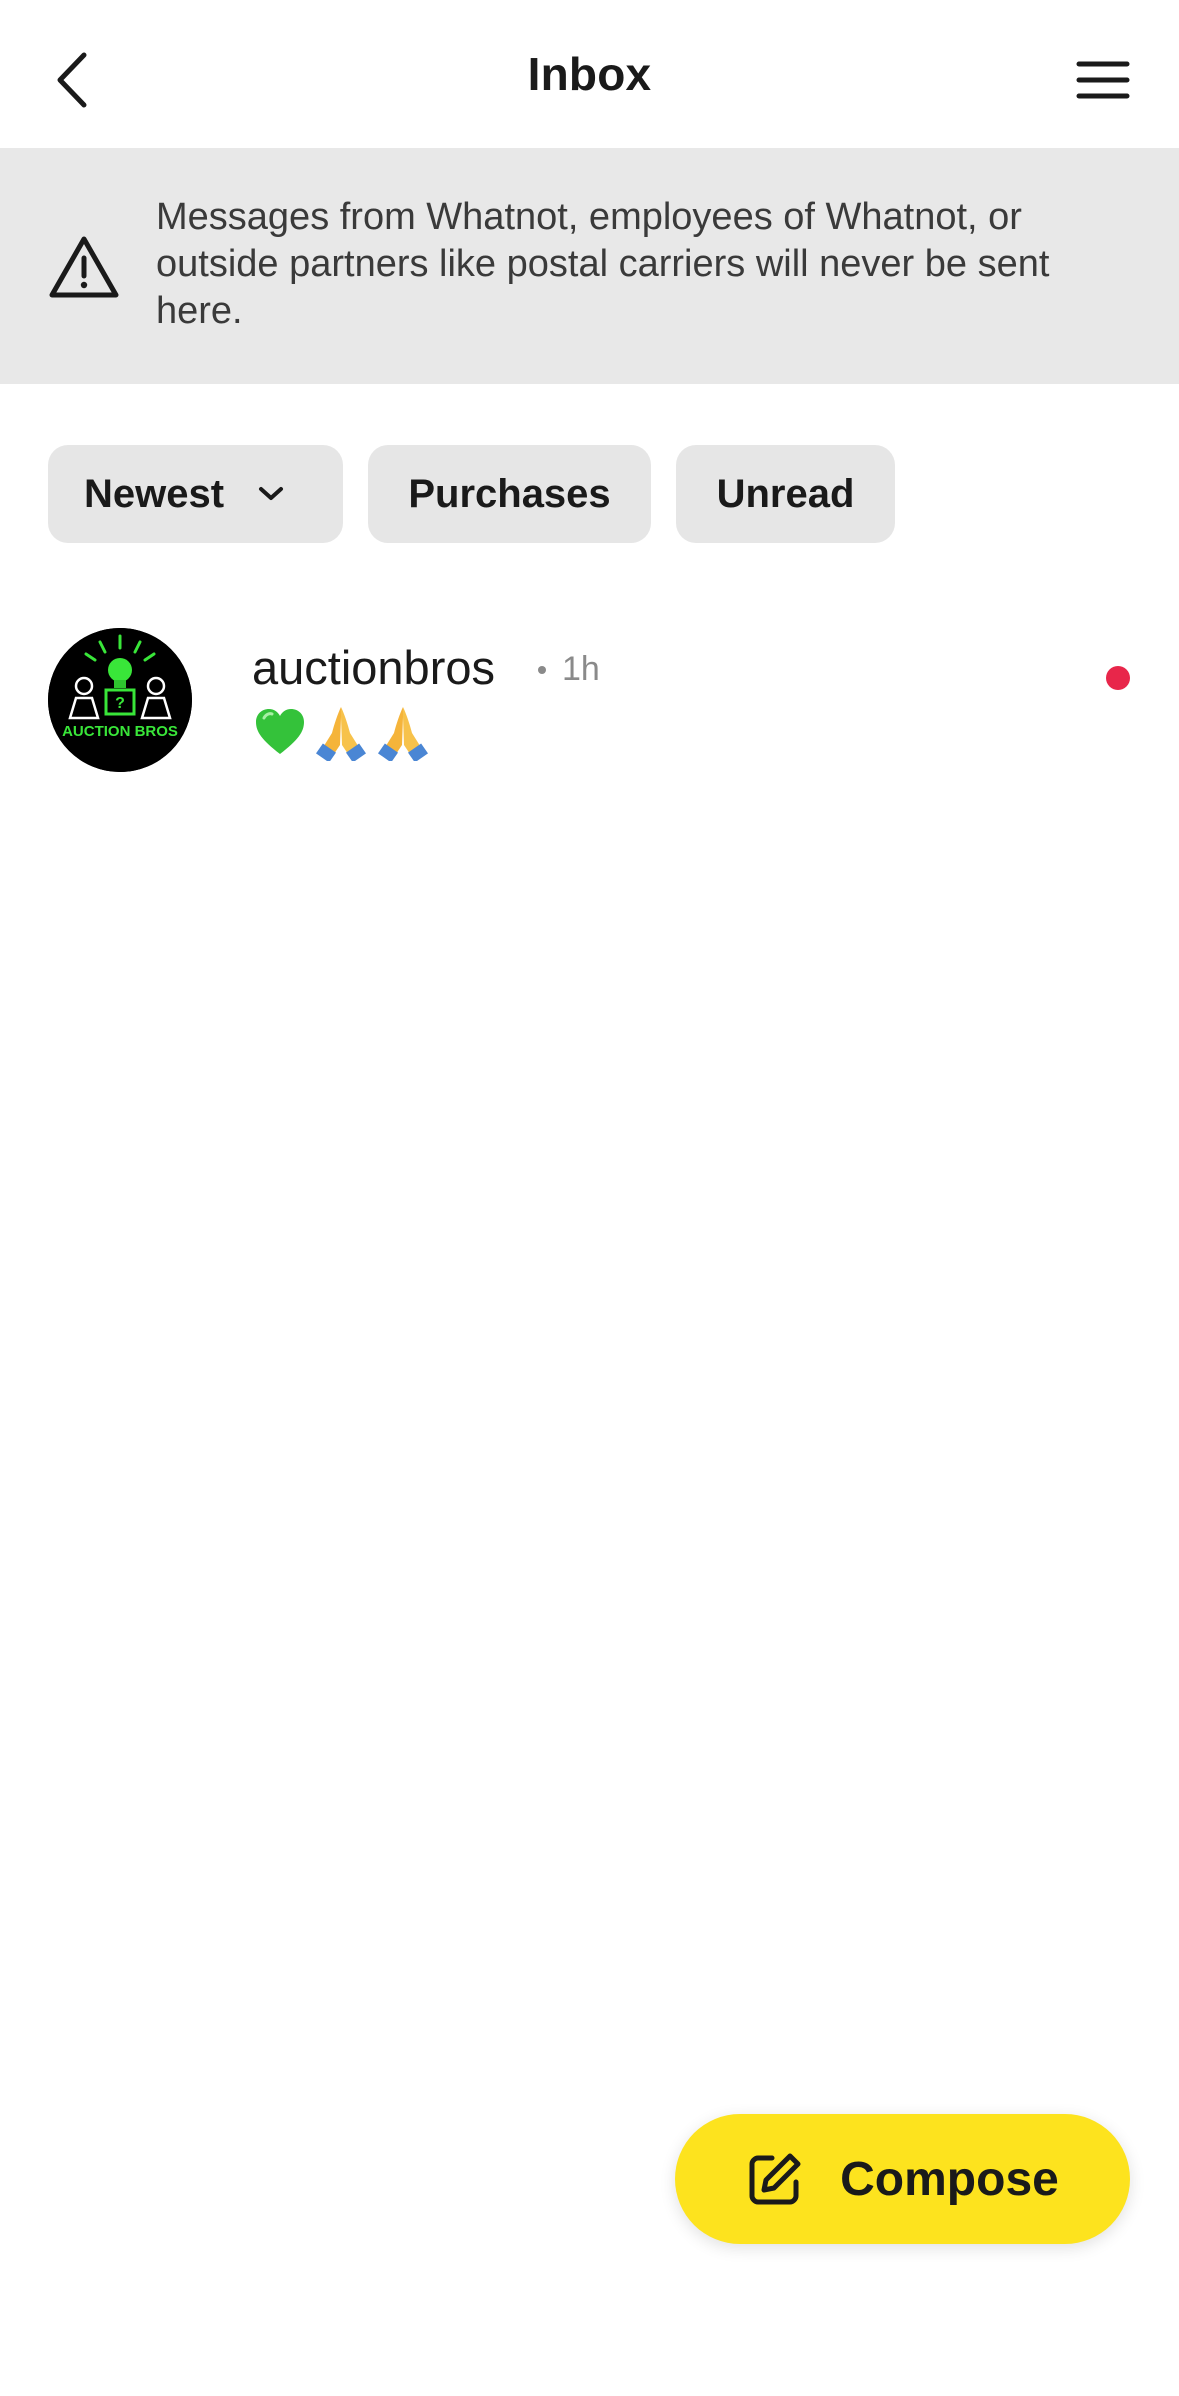  I want to click on chevron-down-icon, so click(271, 494).